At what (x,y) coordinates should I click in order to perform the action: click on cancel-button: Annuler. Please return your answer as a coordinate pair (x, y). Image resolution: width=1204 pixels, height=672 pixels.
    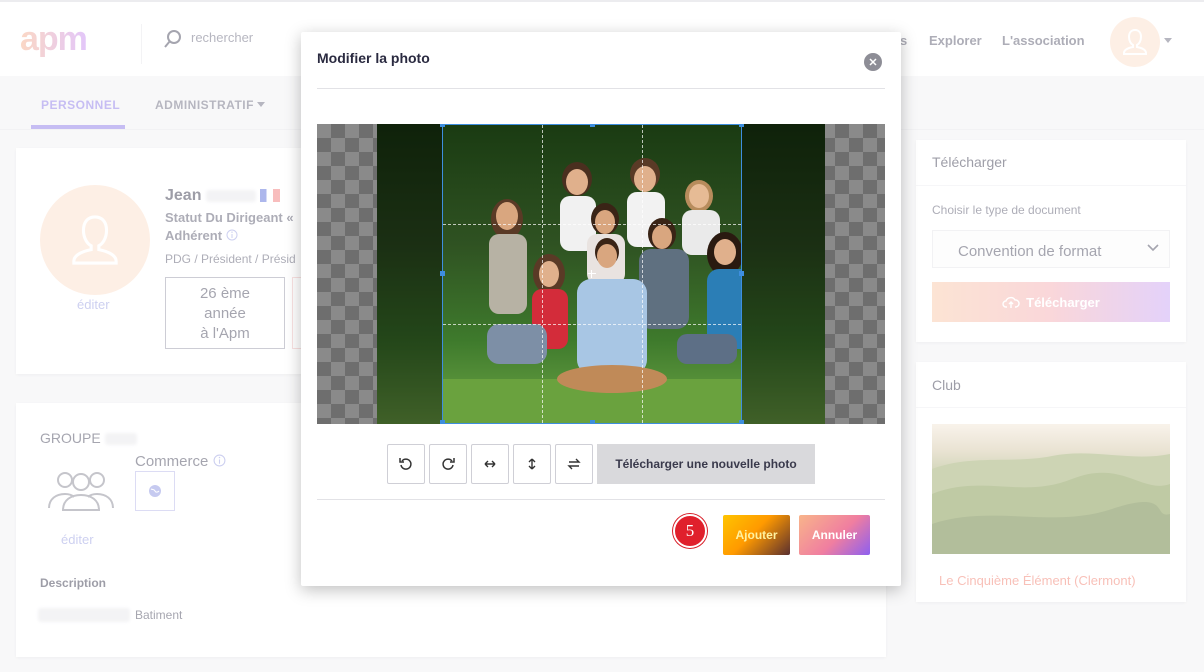
    Looking at the image, I should click on (834, 535).